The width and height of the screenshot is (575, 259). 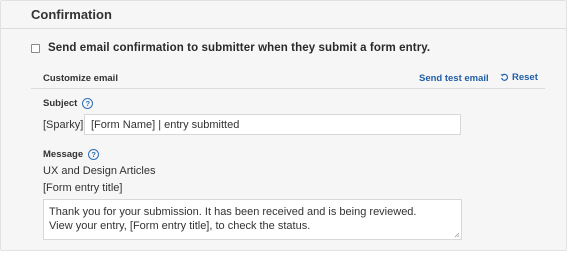 What do you see at coordinates (83, 188) in the screenshot?
I see `message-header-line-2: [Form entry title]` at bounding box center [83, 188].